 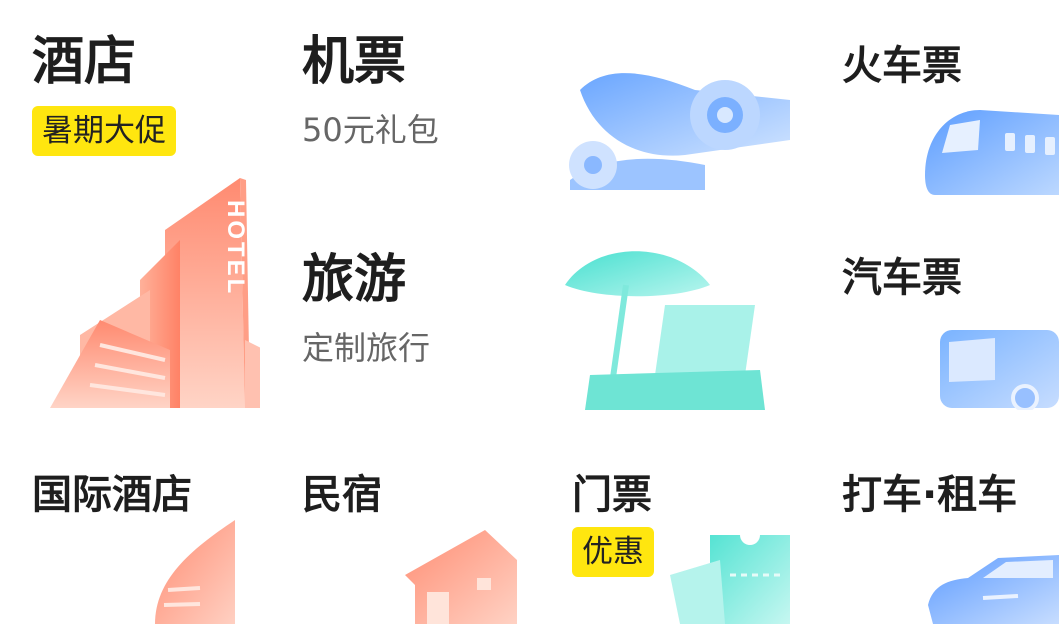 I want to click on tile-intl-hotel: 国际酒店, so click(x=140, y=539).